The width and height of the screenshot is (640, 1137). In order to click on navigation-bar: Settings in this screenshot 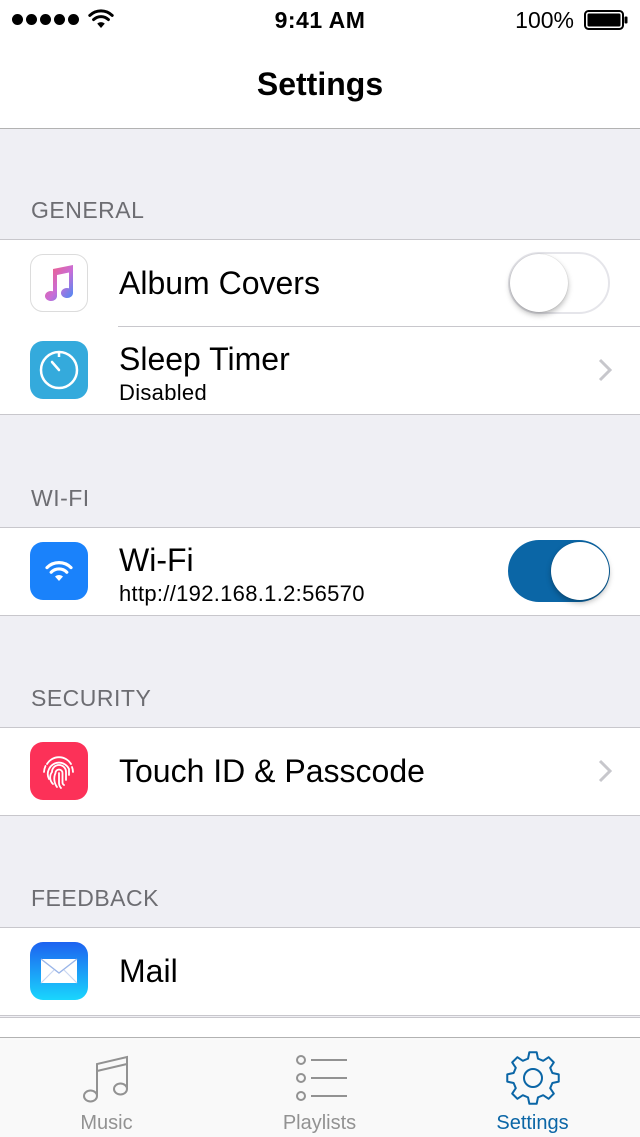, I will do `click(320, 84)`.